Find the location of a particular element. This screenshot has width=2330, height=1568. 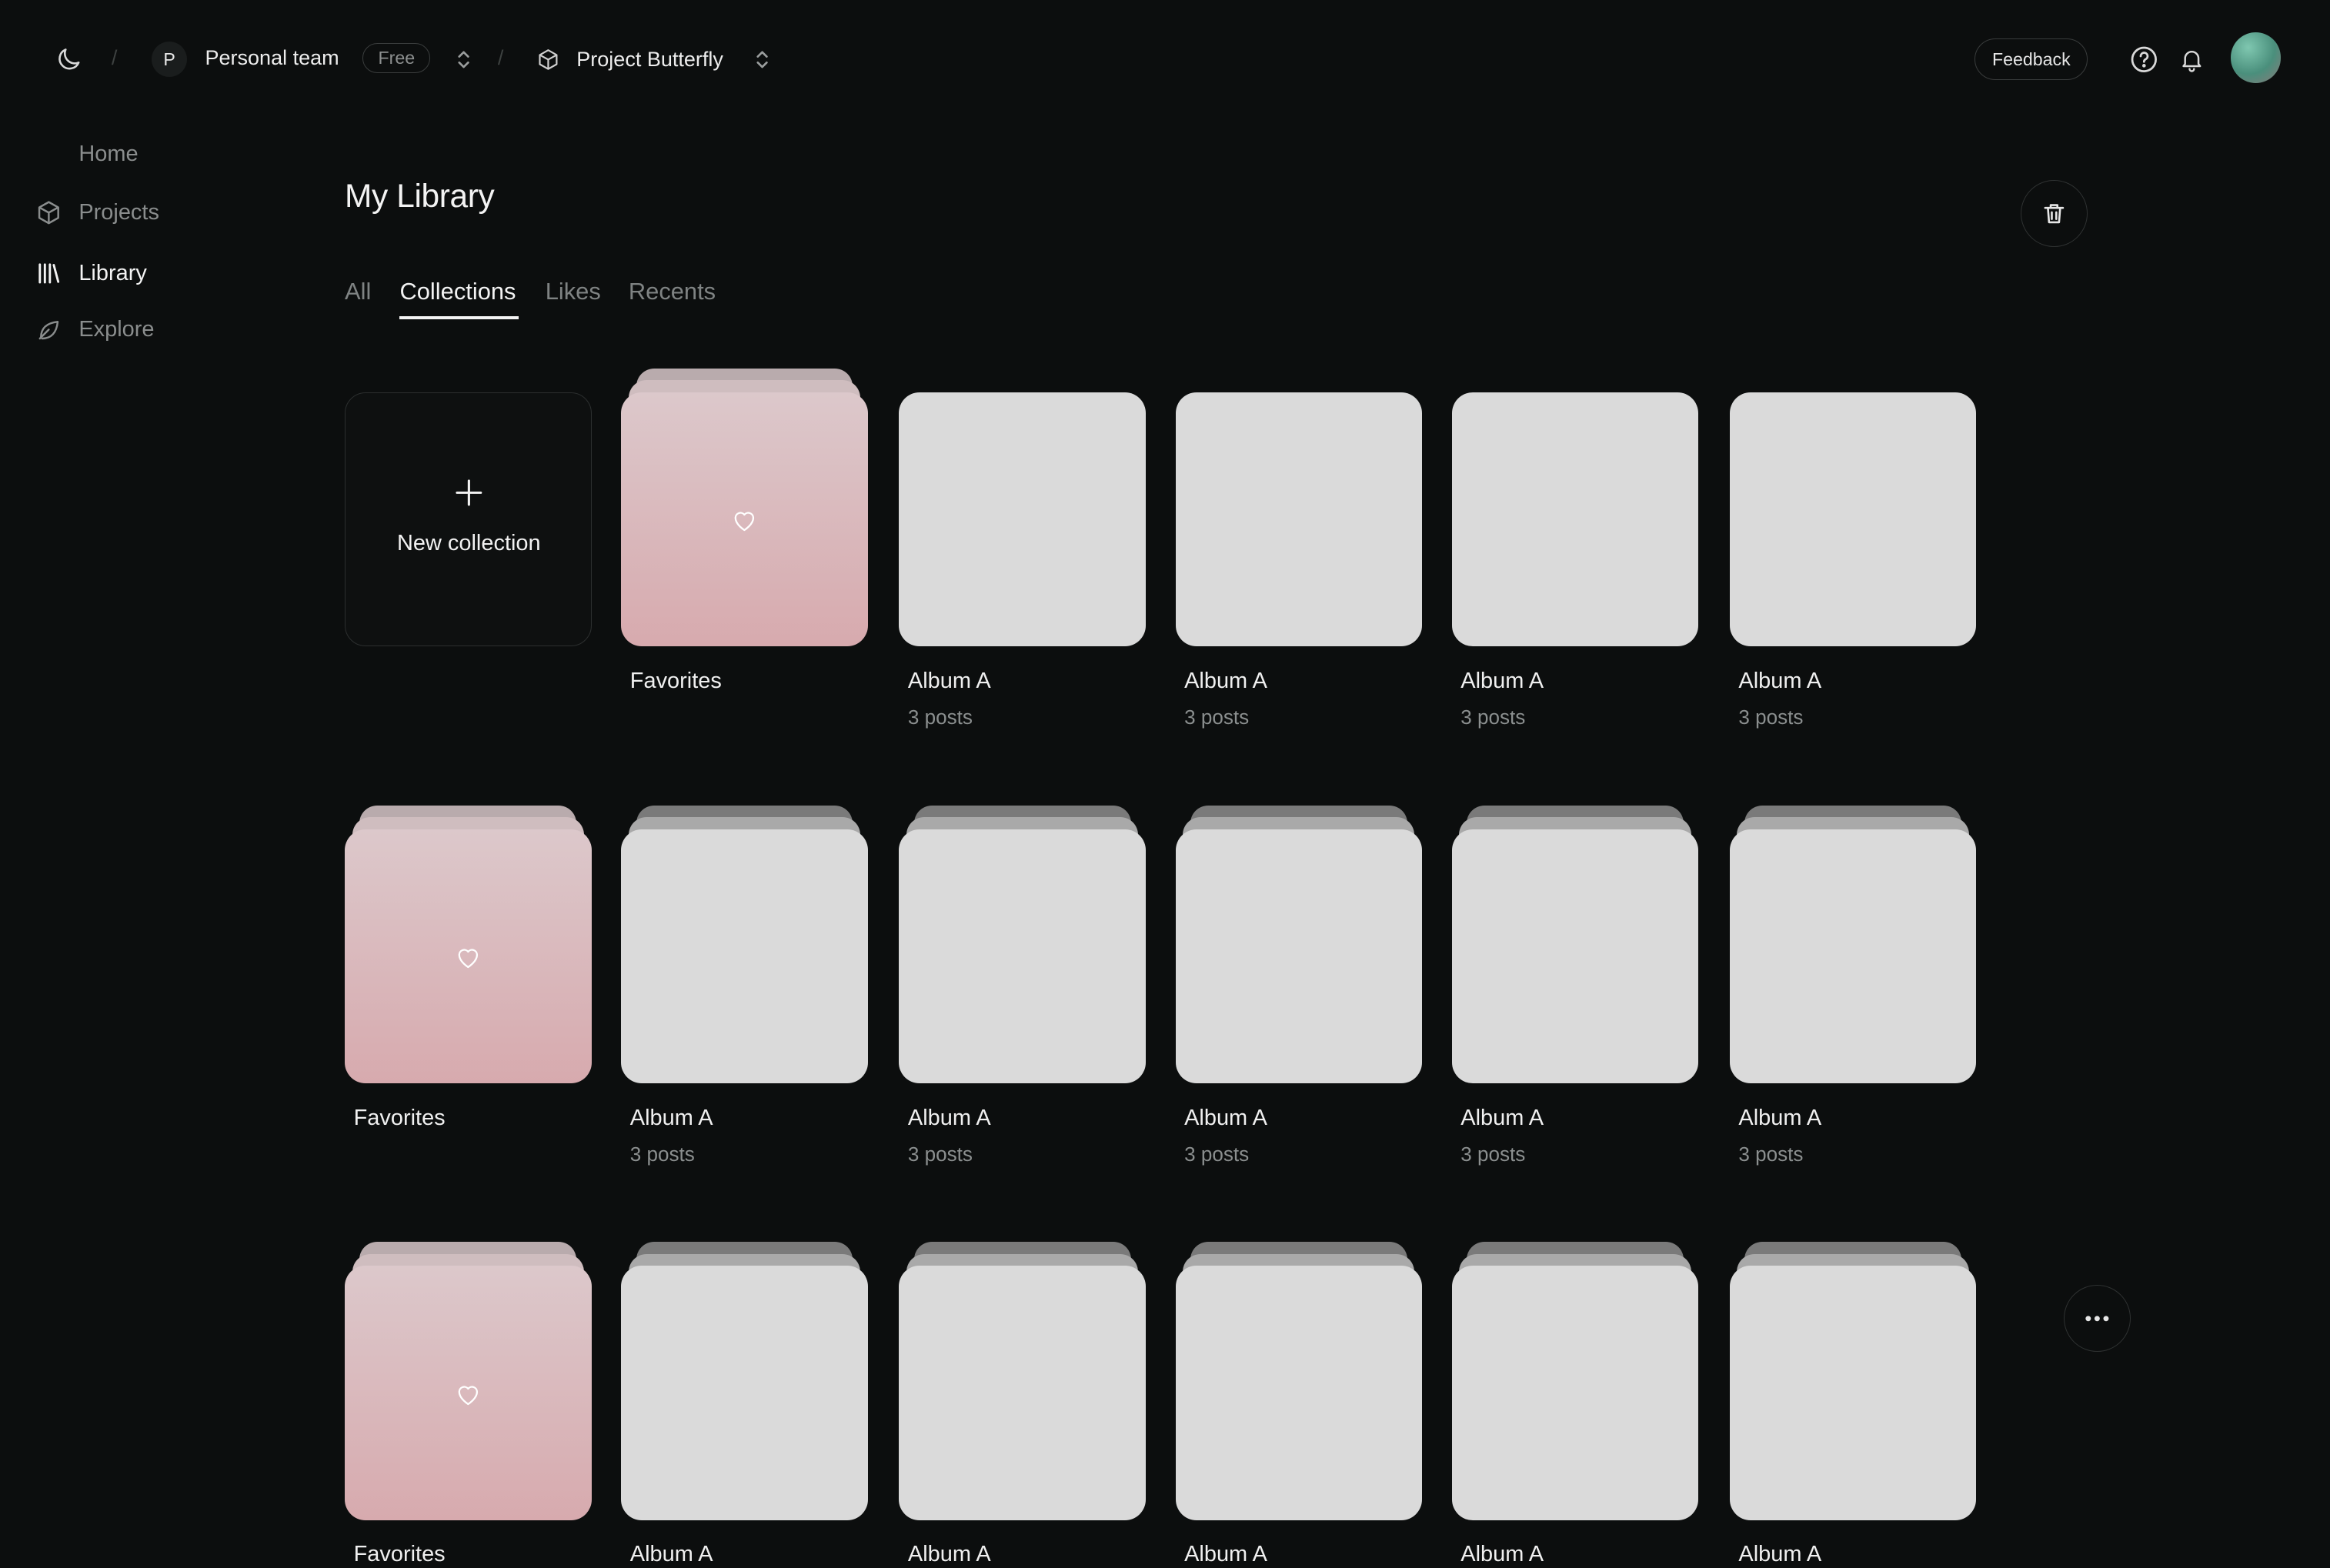

sidebar-item-label: Explore is located at coordinates (116, 329).